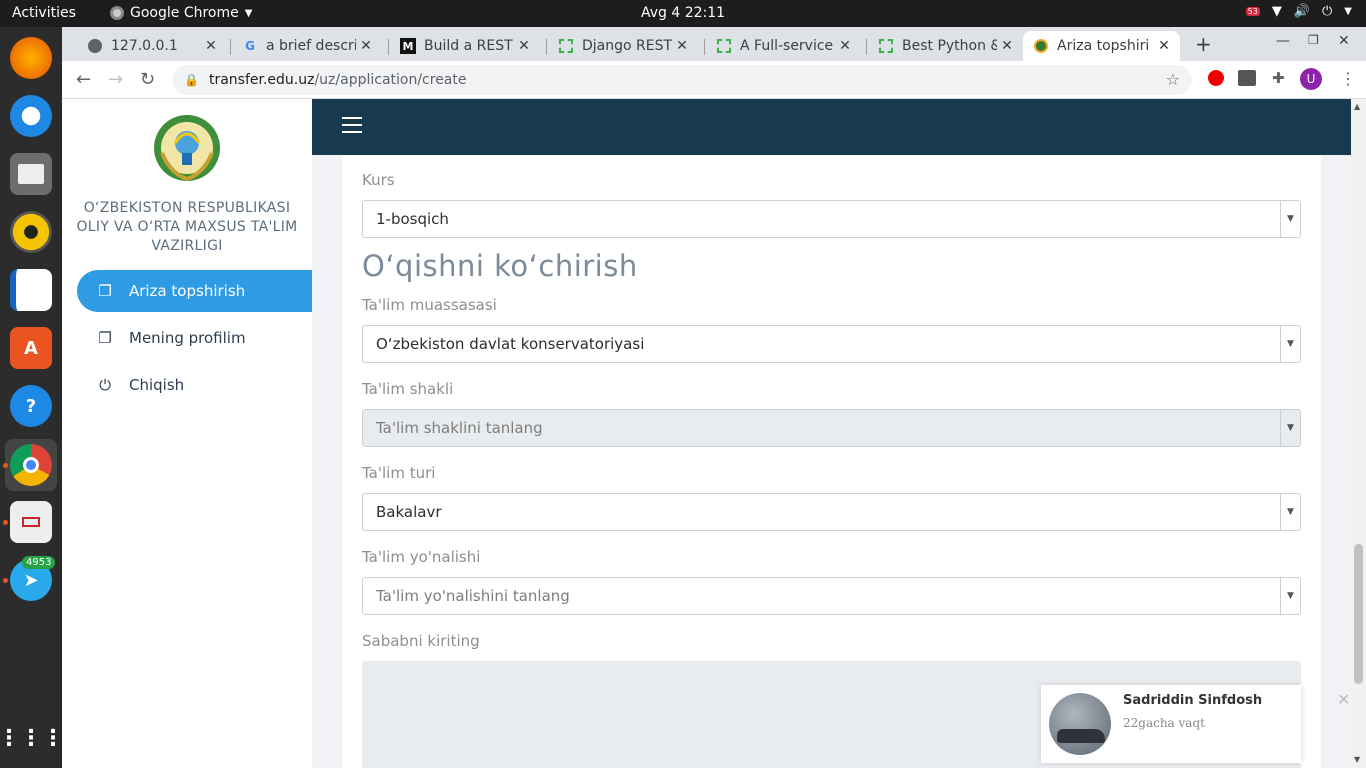  I want to click on turi-select: Bakalavr ▼, so click(831, 512).